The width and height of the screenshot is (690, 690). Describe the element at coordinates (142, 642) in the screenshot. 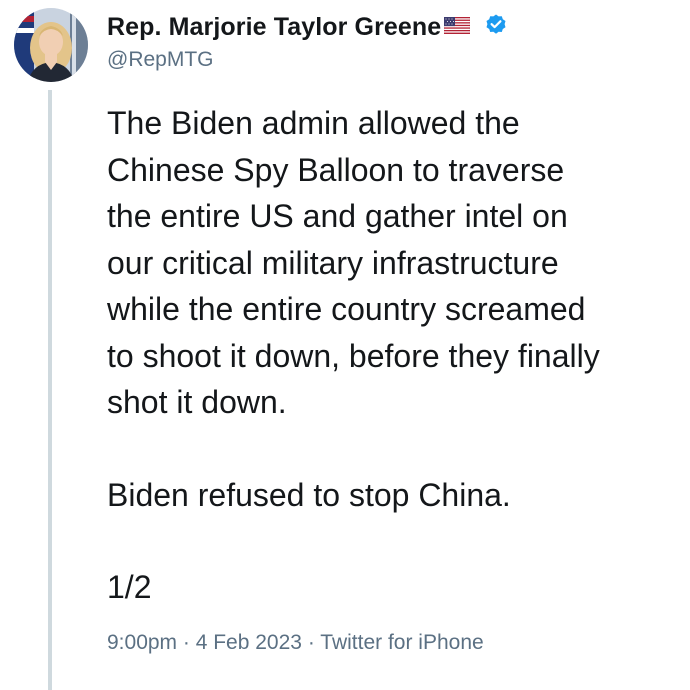

I see `tweet-time: 9:00pm` at that location.